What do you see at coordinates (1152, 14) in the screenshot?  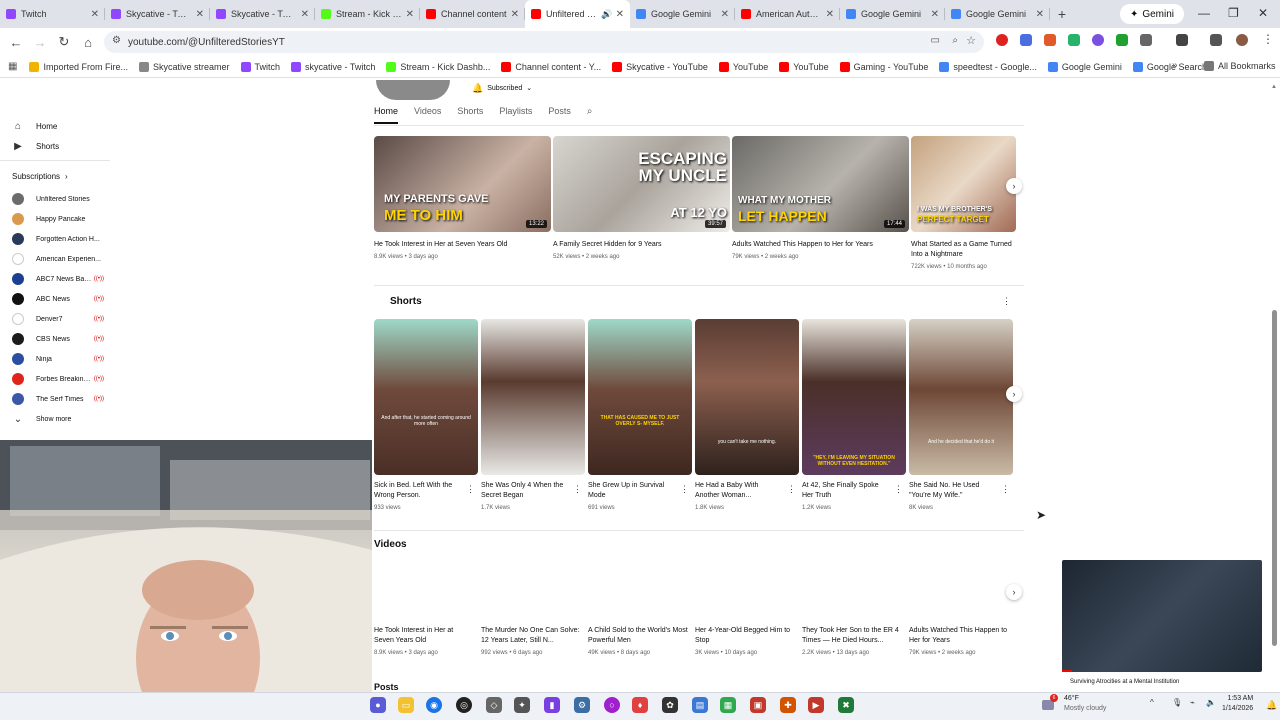 I see `gemini-button: ✦ Gemini` at bounding box center [1152, 14].